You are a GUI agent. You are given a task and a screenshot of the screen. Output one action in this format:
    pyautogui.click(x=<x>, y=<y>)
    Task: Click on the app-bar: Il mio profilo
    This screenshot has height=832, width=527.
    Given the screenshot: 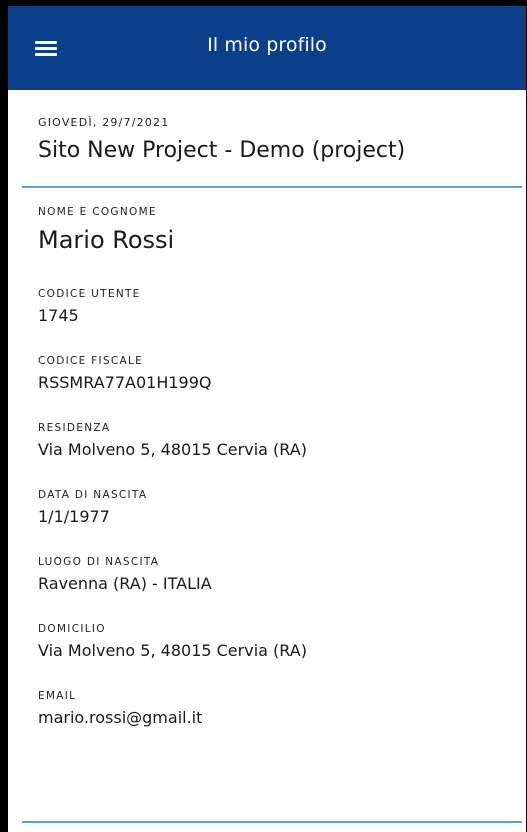 What is the action you would take?
    pyautogui.click(x=267, y=48)
    